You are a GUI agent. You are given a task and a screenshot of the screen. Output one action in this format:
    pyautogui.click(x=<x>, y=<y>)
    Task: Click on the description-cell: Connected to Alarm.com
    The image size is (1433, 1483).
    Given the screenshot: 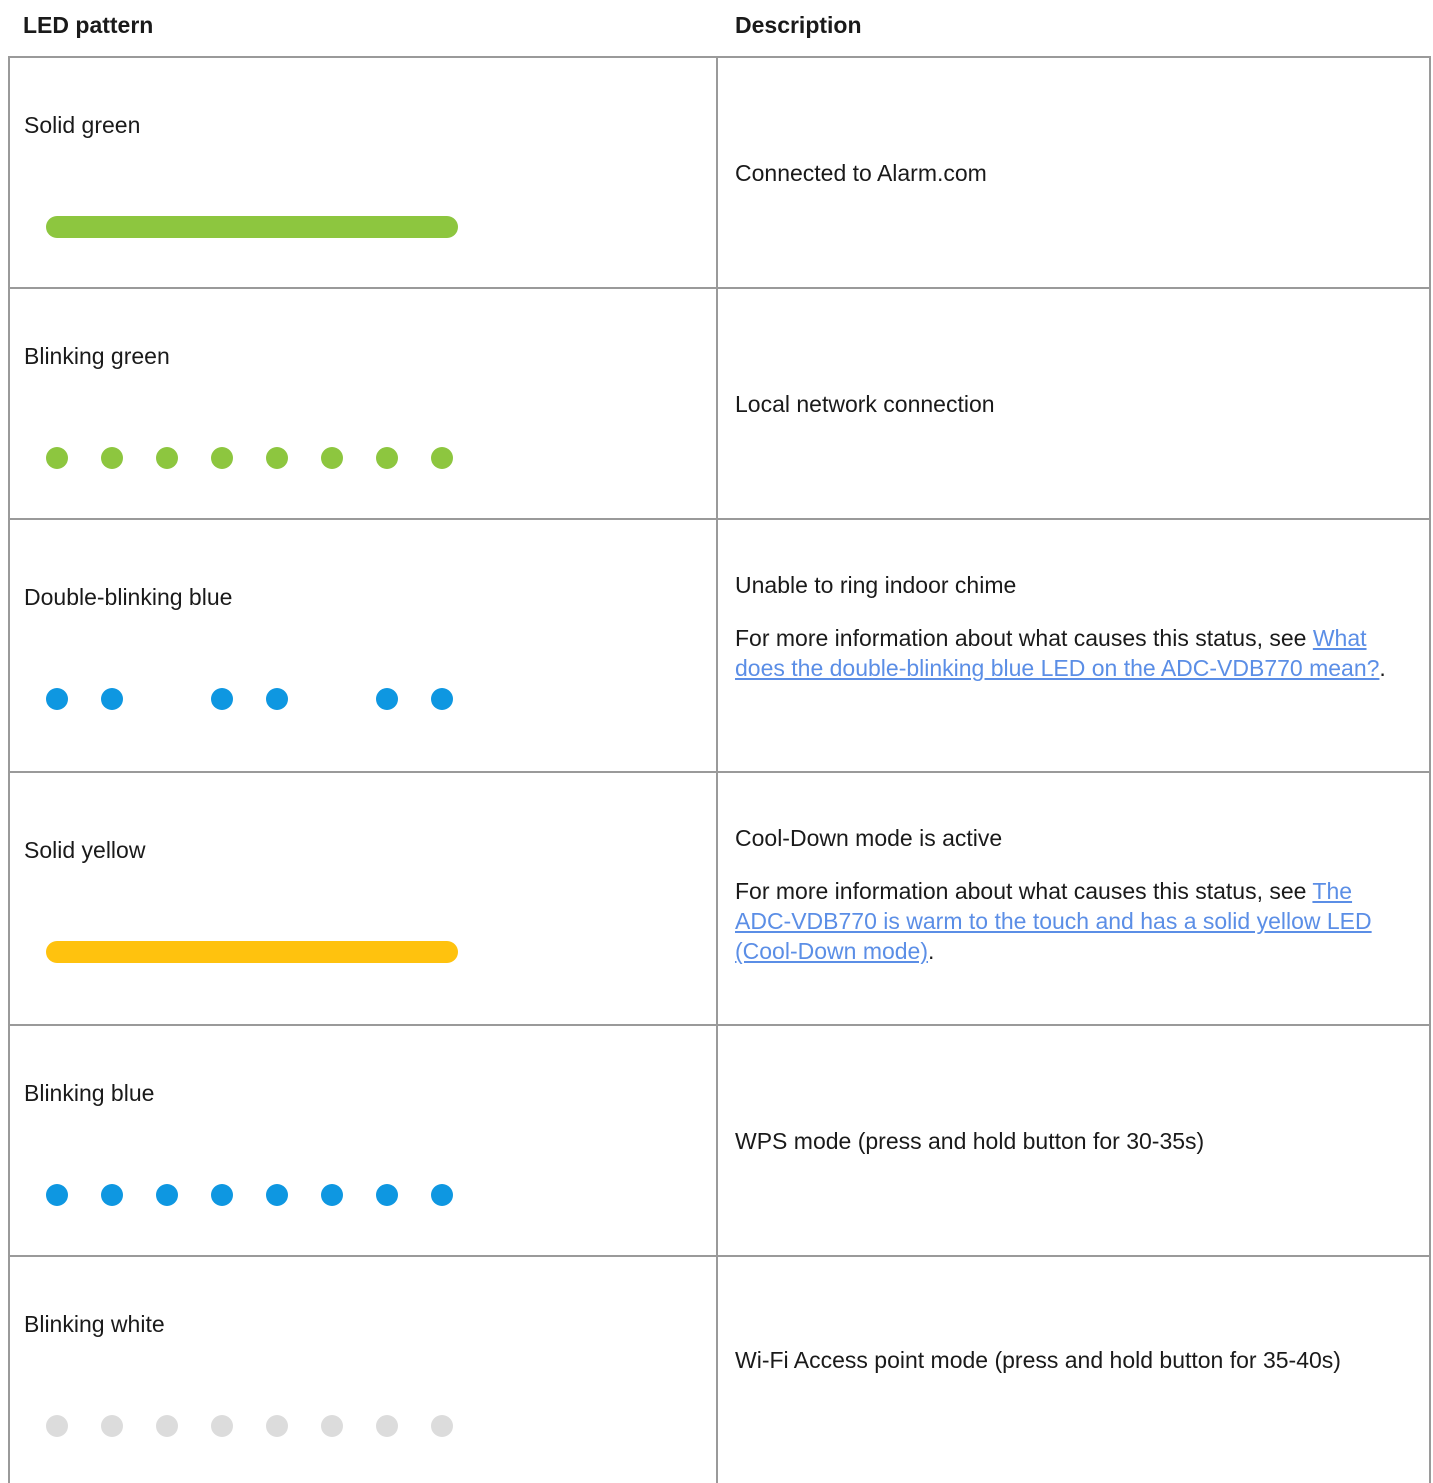 What is the action you would take?
    pyautogui.click(x=1073, y=172)
    